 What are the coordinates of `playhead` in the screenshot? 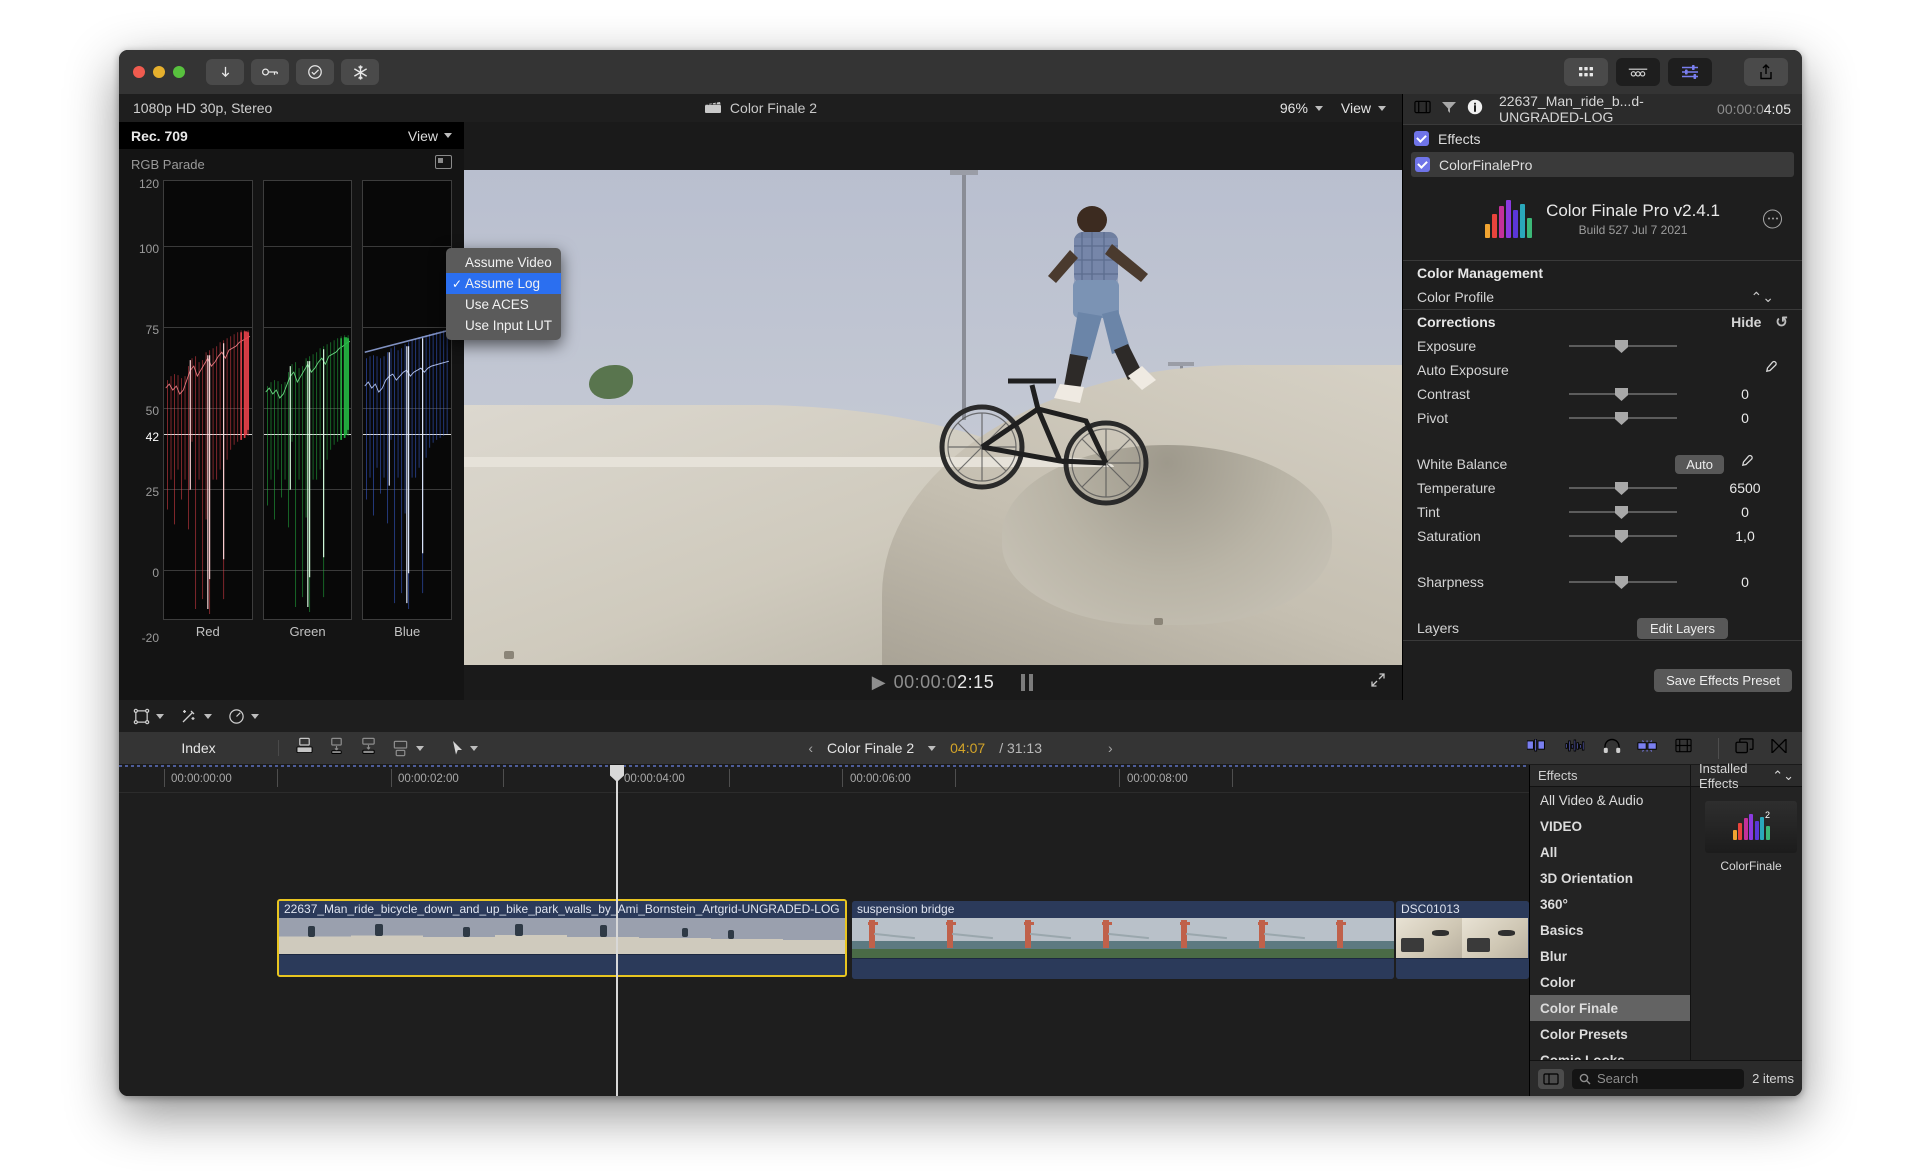 It's located at (617, 930).